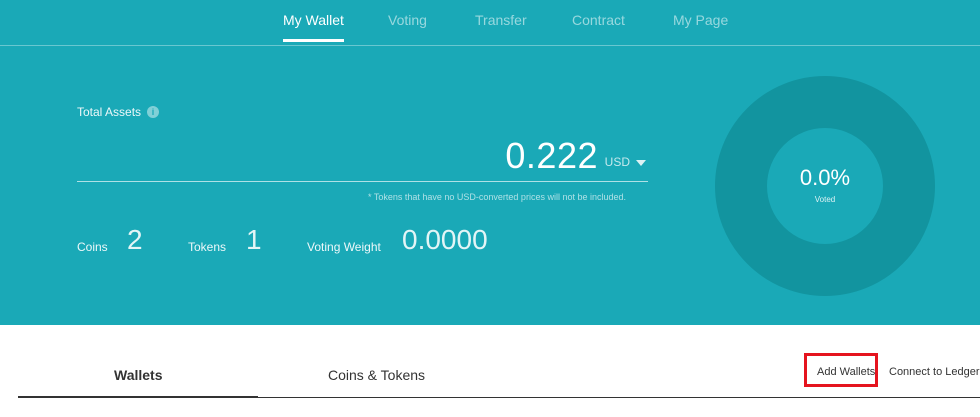  What do you see at coordinates (445, 239) in the screenshot?
I see `voting-weight-value: 0.0000` at bounding box center [445, 239].